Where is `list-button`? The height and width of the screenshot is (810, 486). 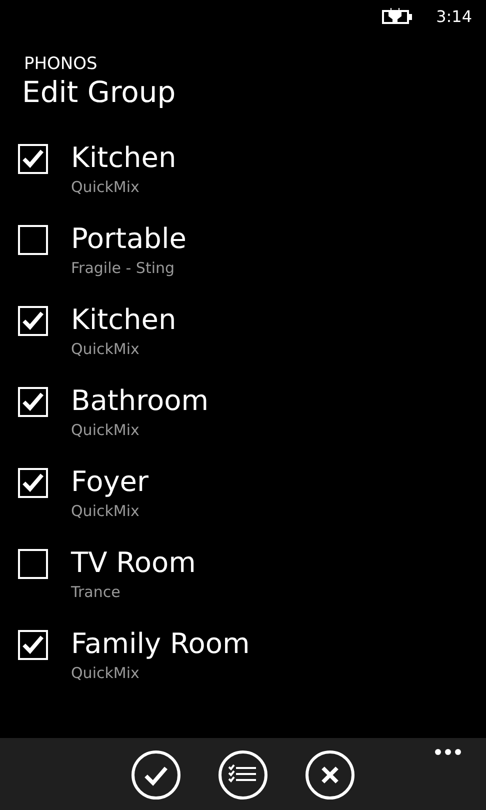 list-button is located at coordinates (243, 775).